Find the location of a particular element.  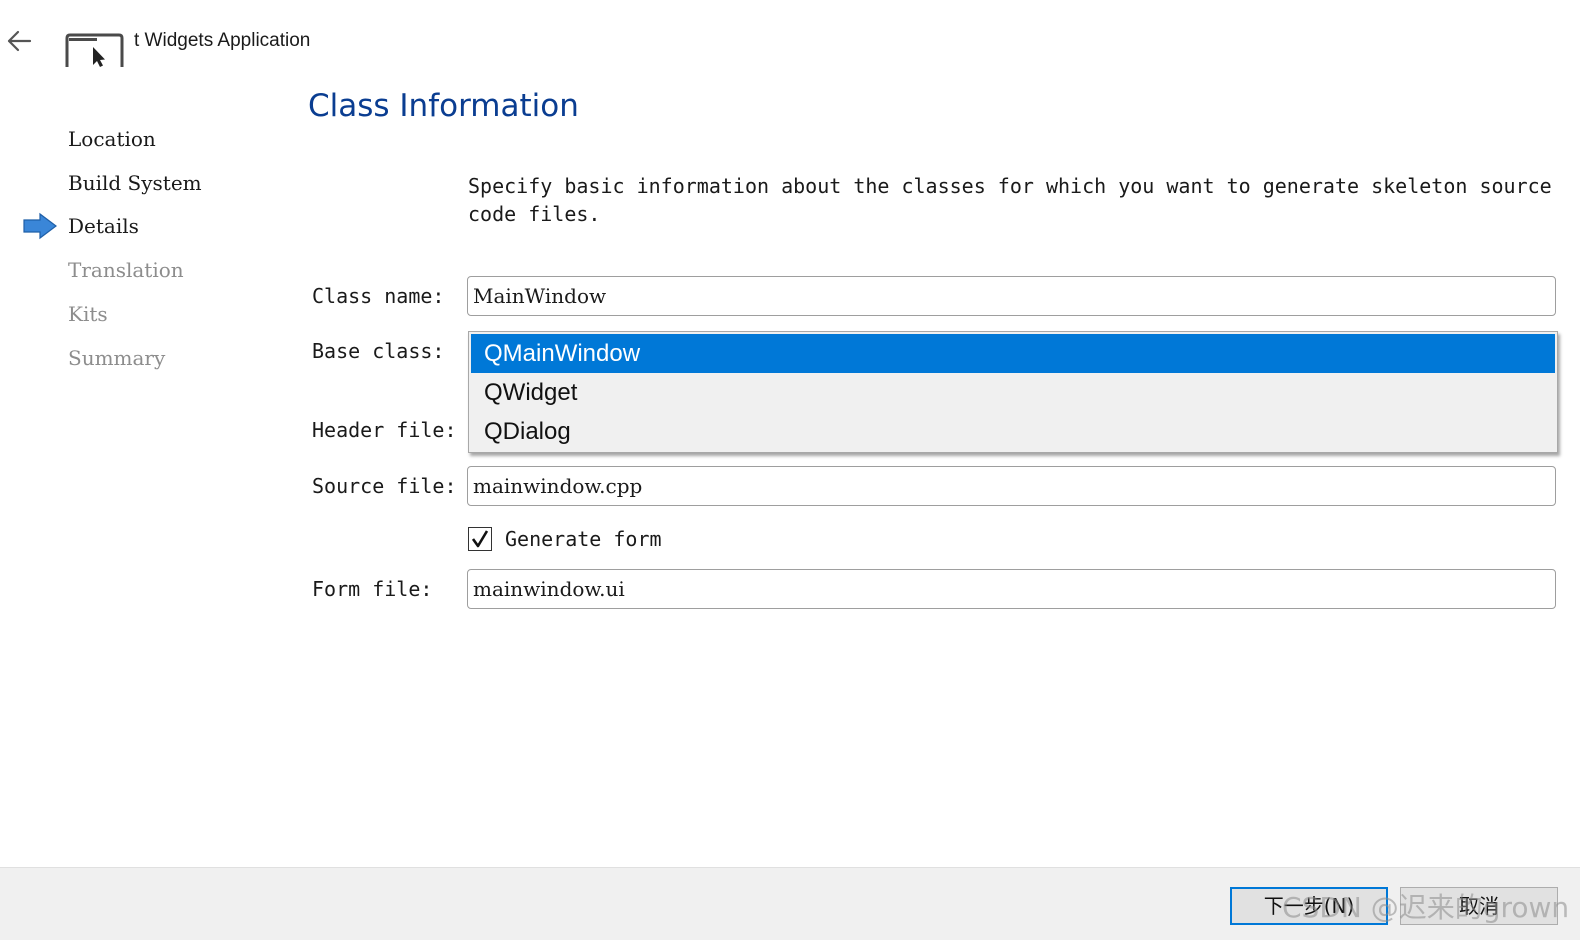

class-name-input is located at coordinates (1011, 296).